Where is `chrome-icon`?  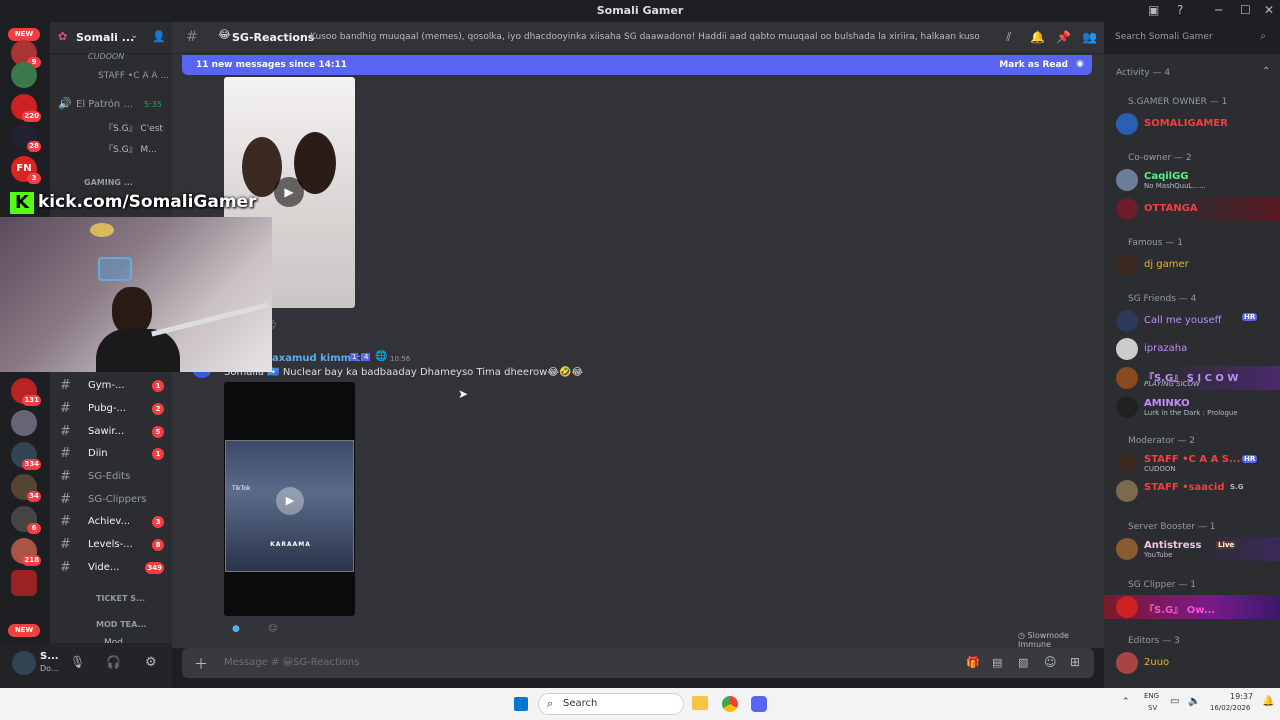
chrome-icon is located at coordinates (730, 704).